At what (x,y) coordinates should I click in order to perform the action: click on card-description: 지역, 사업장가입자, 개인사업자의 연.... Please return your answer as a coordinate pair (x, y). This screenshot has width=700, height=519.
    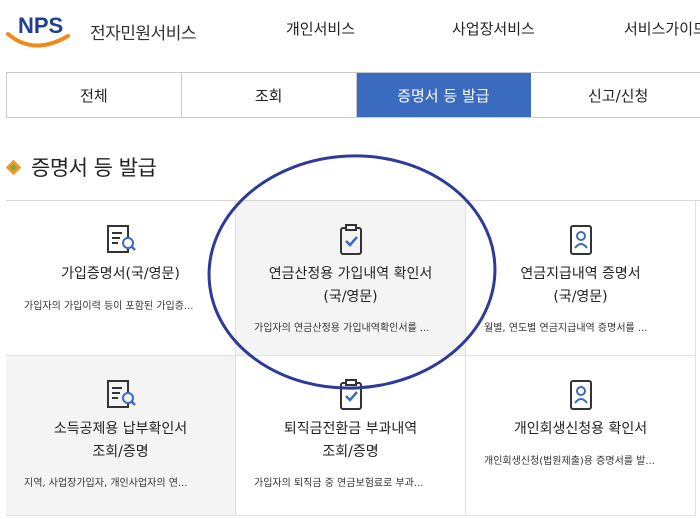
    Looking at the image, I should click on (106, 483).